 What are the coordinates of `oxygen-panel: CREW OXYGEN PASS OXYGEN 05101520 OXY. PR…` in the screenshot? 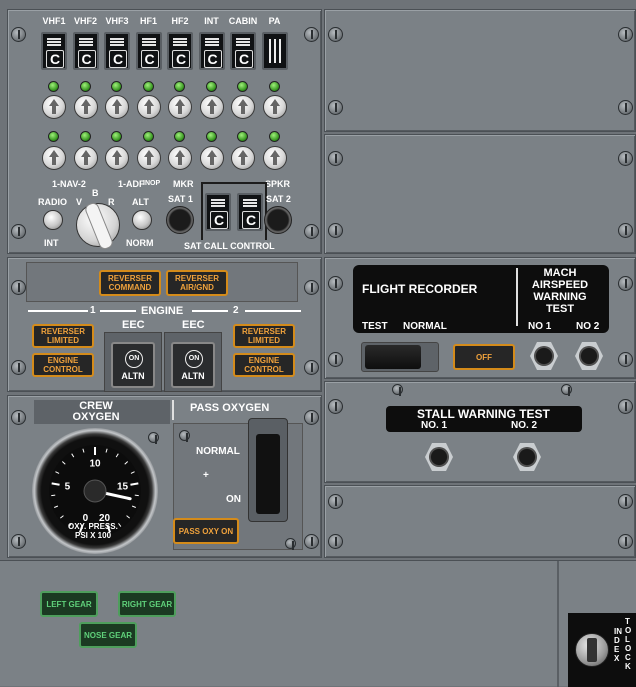 It's located at (164, 476).